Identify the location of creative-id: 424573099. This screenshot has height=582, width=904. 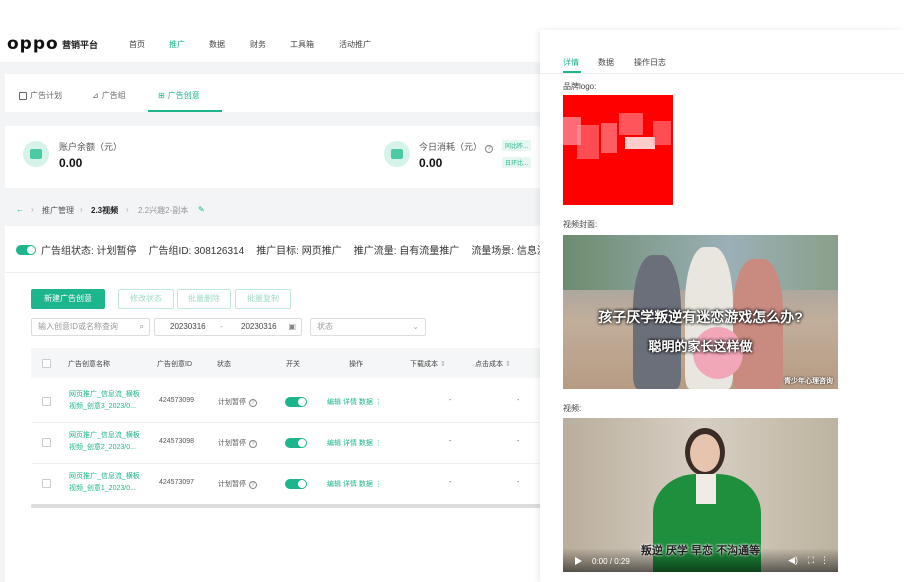
(177, 400).